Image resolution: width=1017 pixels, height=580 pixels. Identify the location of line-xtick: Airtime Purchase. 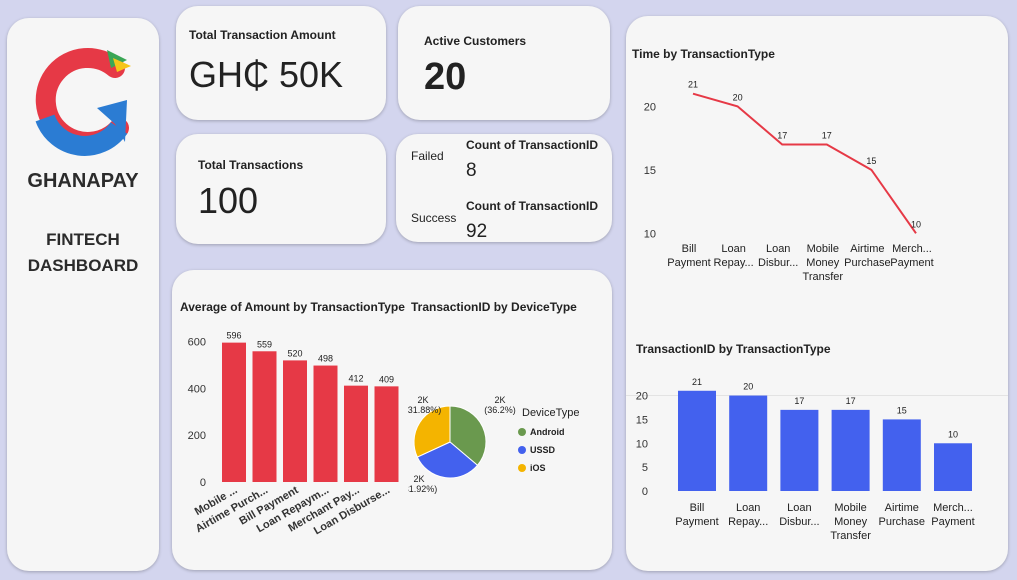
(867, 256).